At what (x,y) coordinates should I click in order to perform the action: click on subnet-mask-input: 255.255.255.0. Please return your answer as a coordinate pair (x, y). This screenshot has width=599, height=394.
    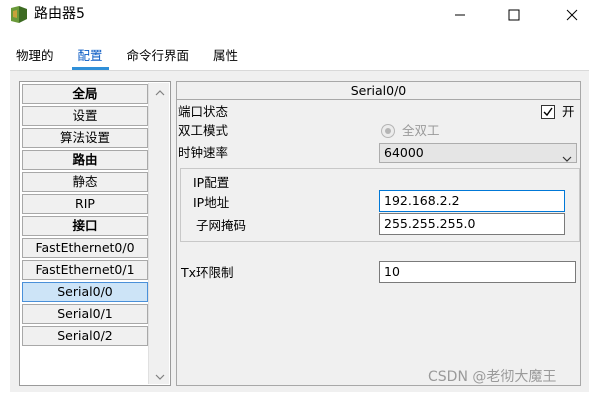
    Looking at the image, I should click on (472, 224).